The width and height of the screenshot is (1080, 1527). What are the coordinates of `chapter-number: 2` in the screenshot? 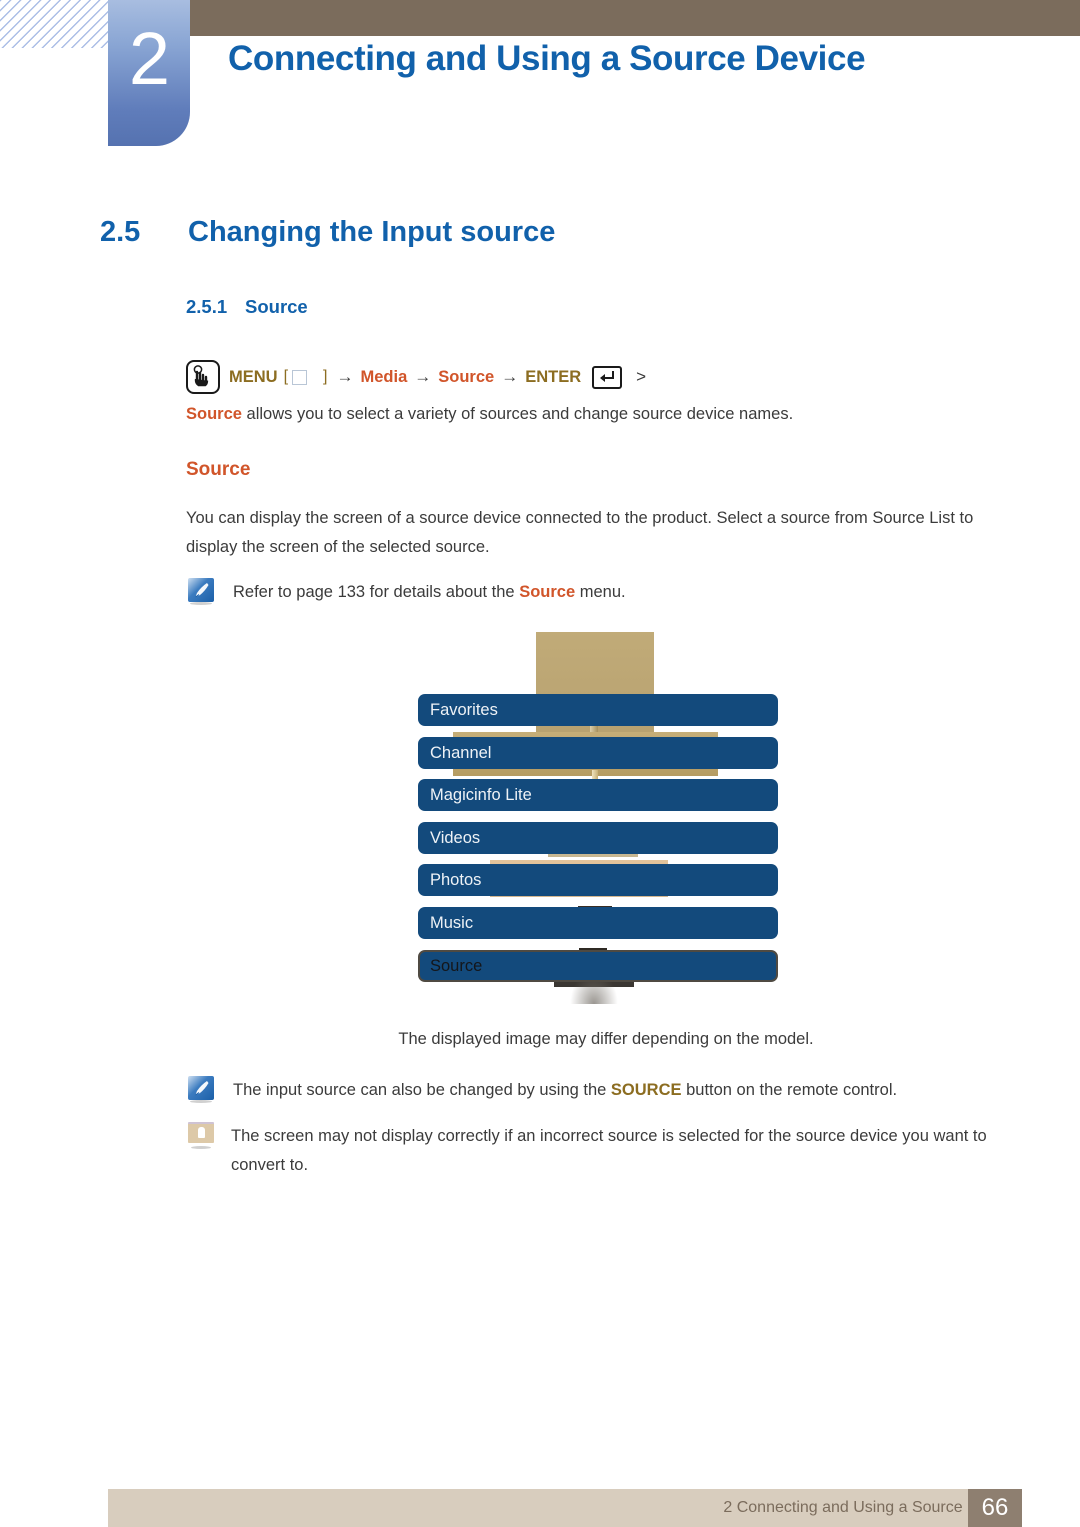 It's located at (149, 58).